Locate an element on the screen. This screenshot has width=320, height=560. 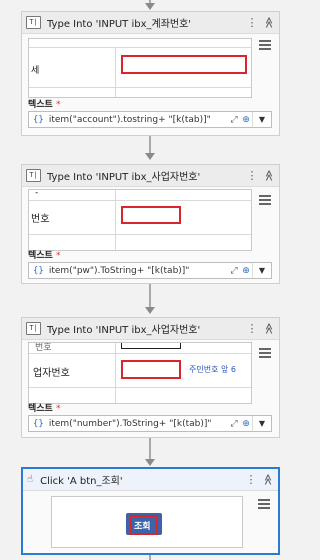
element-preview: 조회 is located at coordinates (147, 522).